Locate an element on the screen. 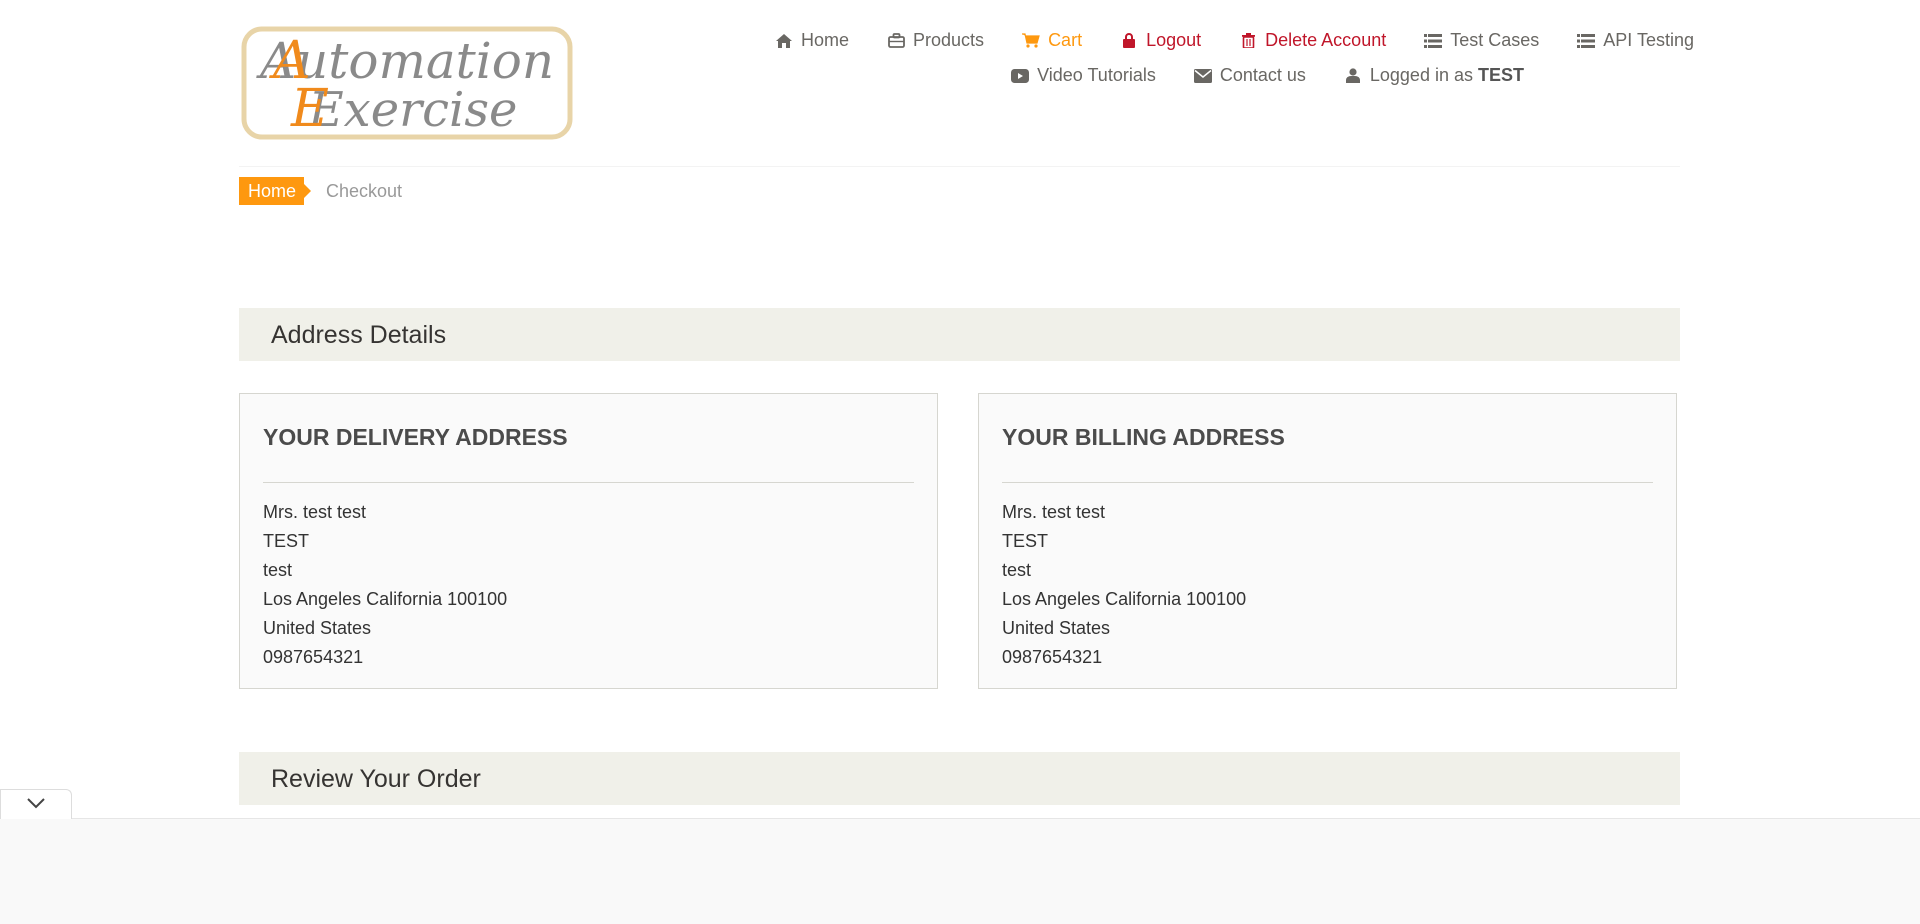 The width and height of the screenshot is (1920, 924). nav-logout: Logout is located at coordinates (1160, 40).